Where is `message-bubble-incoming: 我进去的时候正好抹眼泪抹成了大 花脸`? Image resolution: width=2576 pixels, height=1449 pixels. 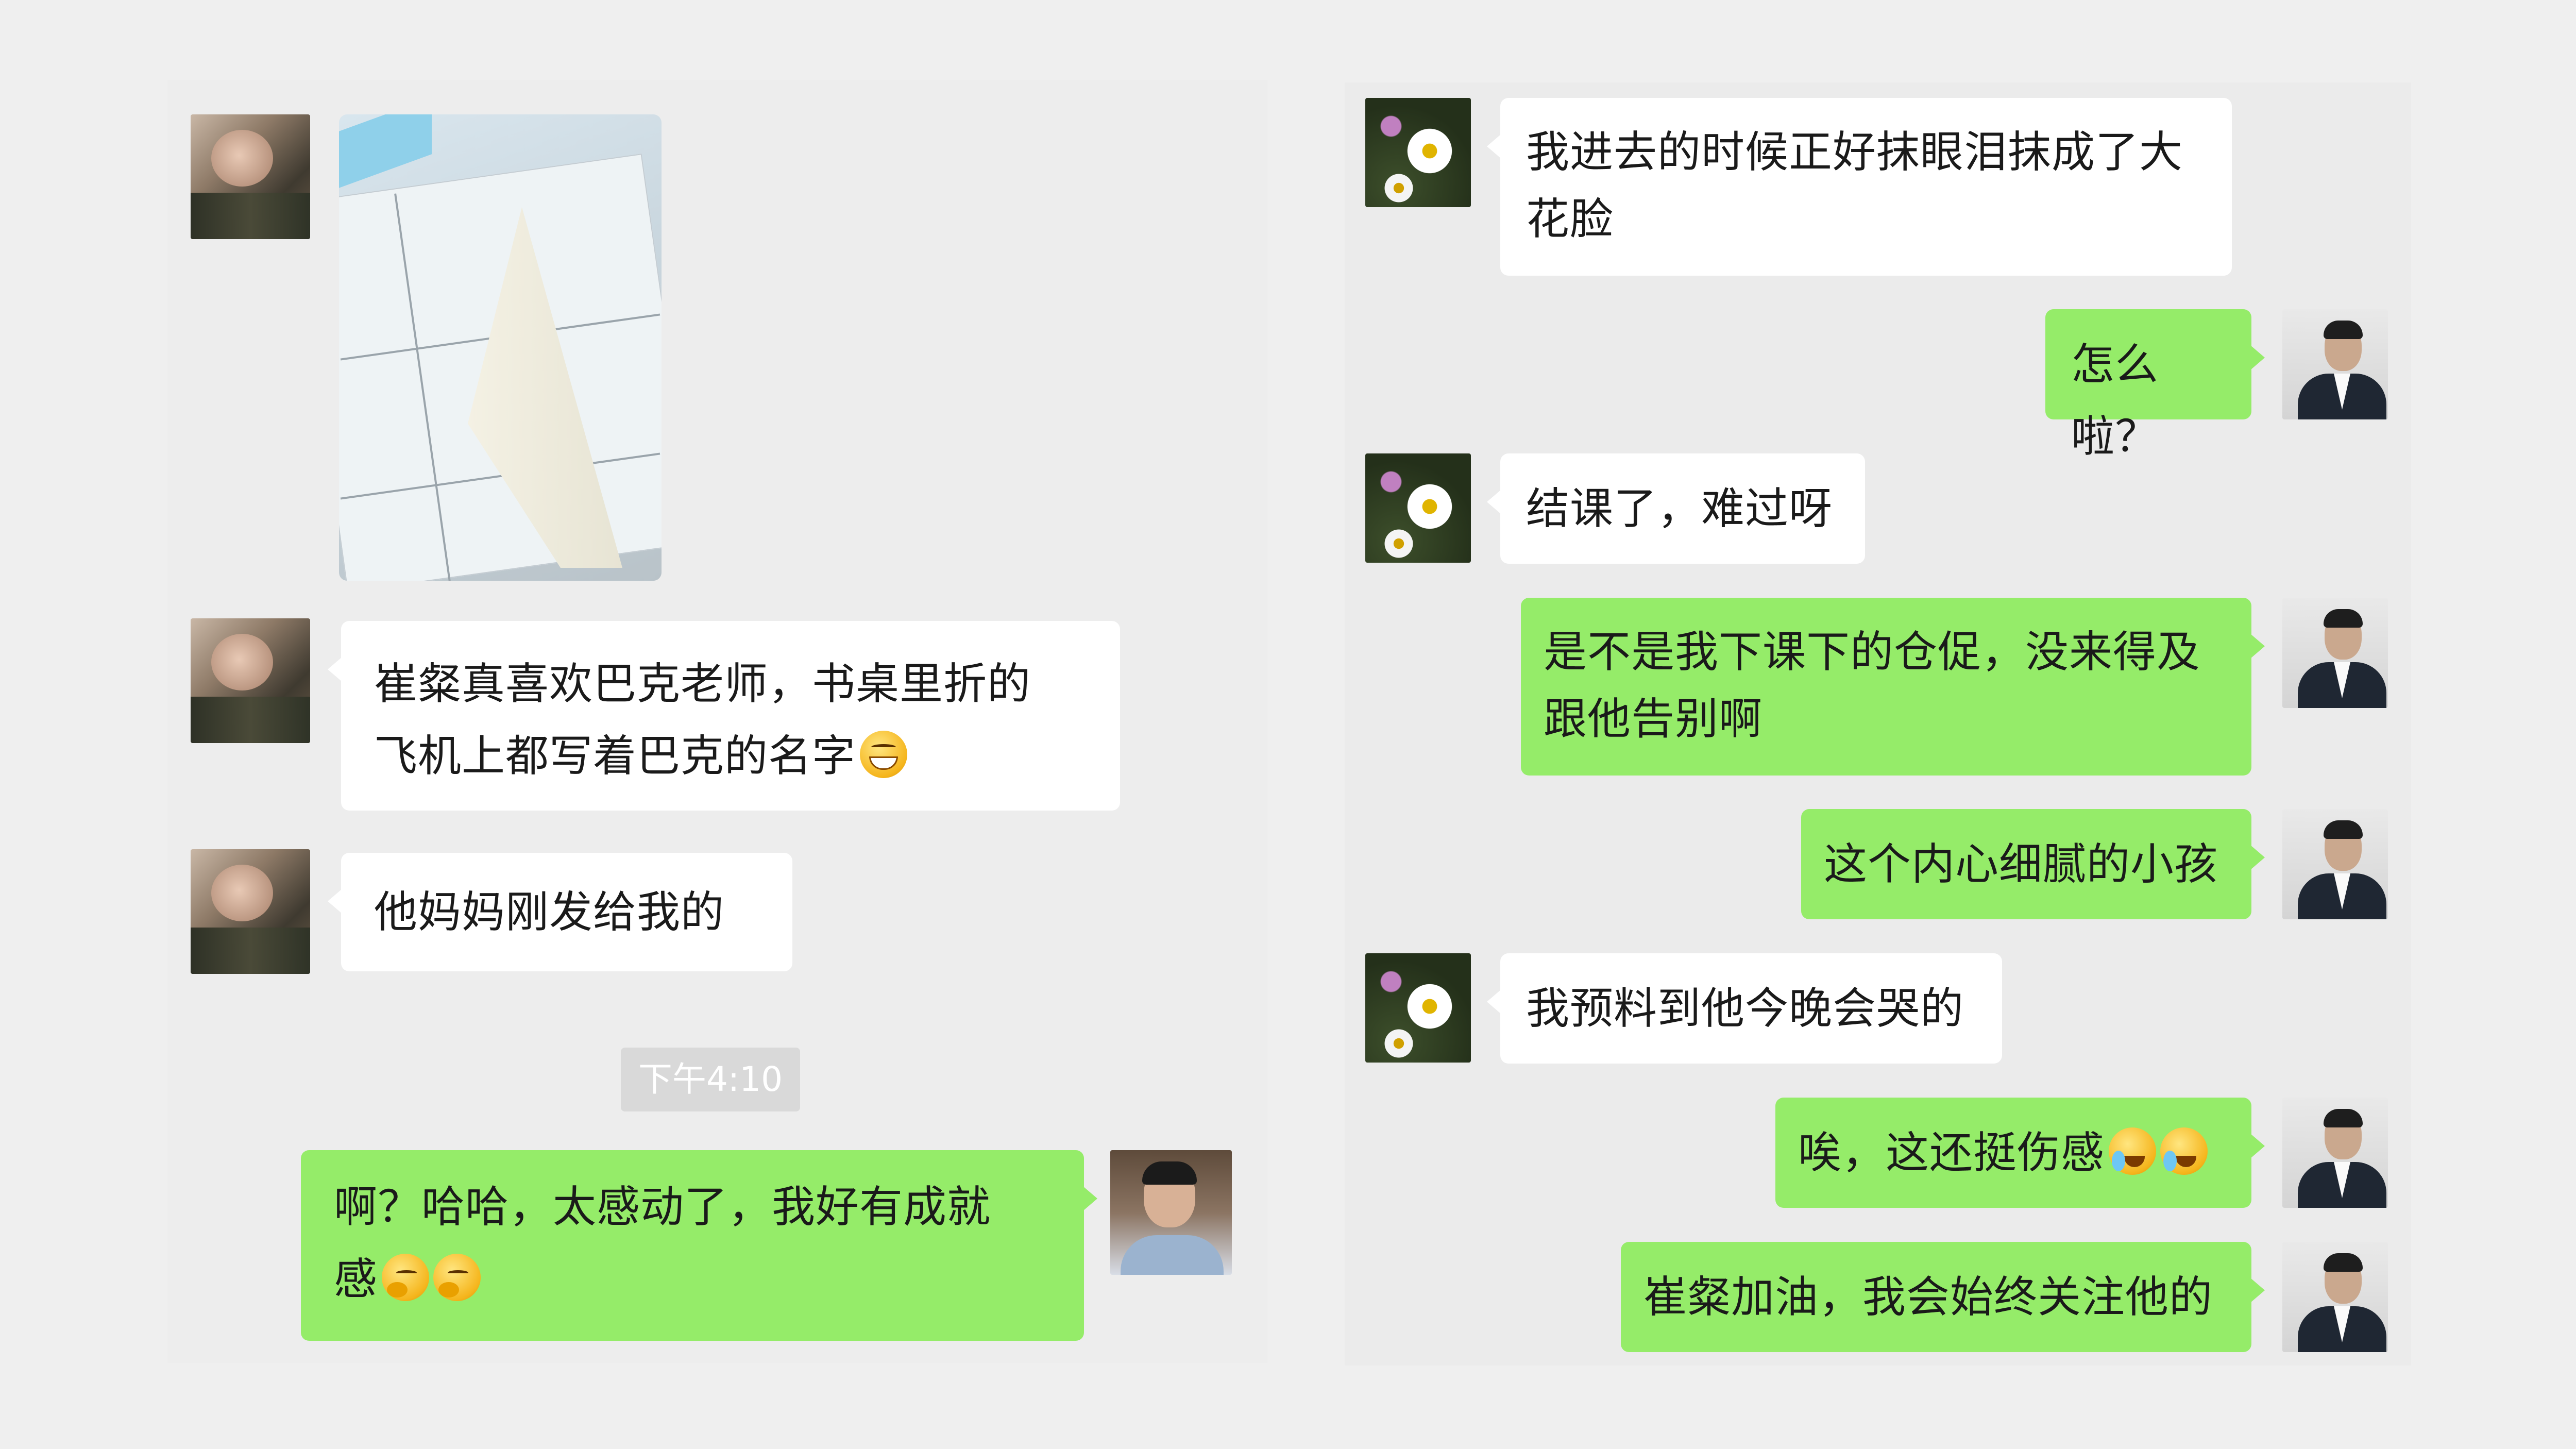
message-bubble-incoming: 我进去的时候正好抹眼泪抹成了大 花脸 is located at coordinates (1859, 187).